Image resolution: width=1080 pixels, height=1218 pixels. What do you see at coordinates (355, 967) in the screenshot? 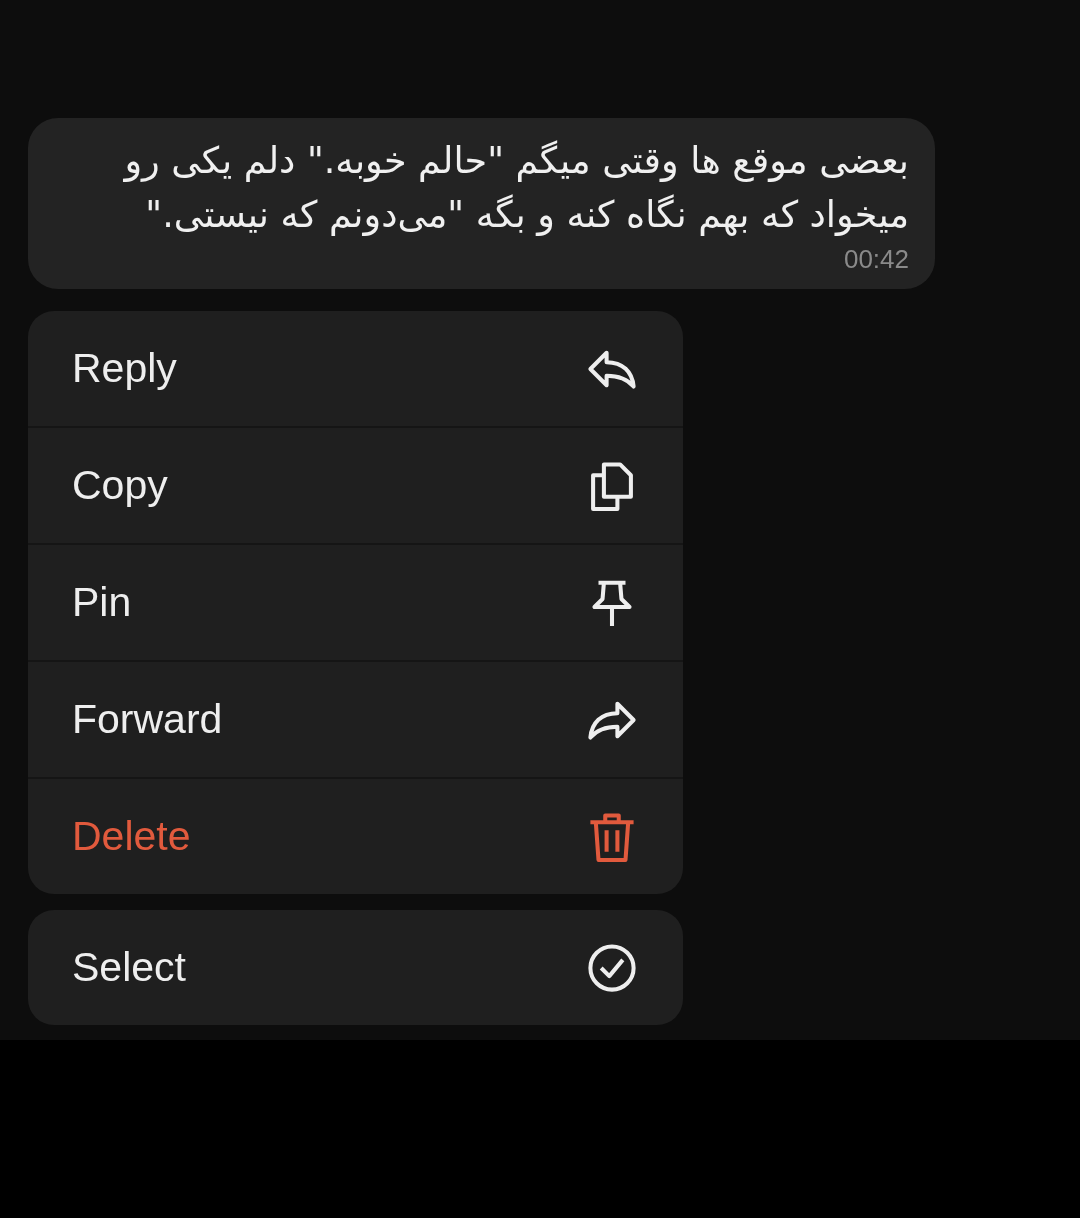
I see `menu-item: Select` at bounding box center [355, 967].